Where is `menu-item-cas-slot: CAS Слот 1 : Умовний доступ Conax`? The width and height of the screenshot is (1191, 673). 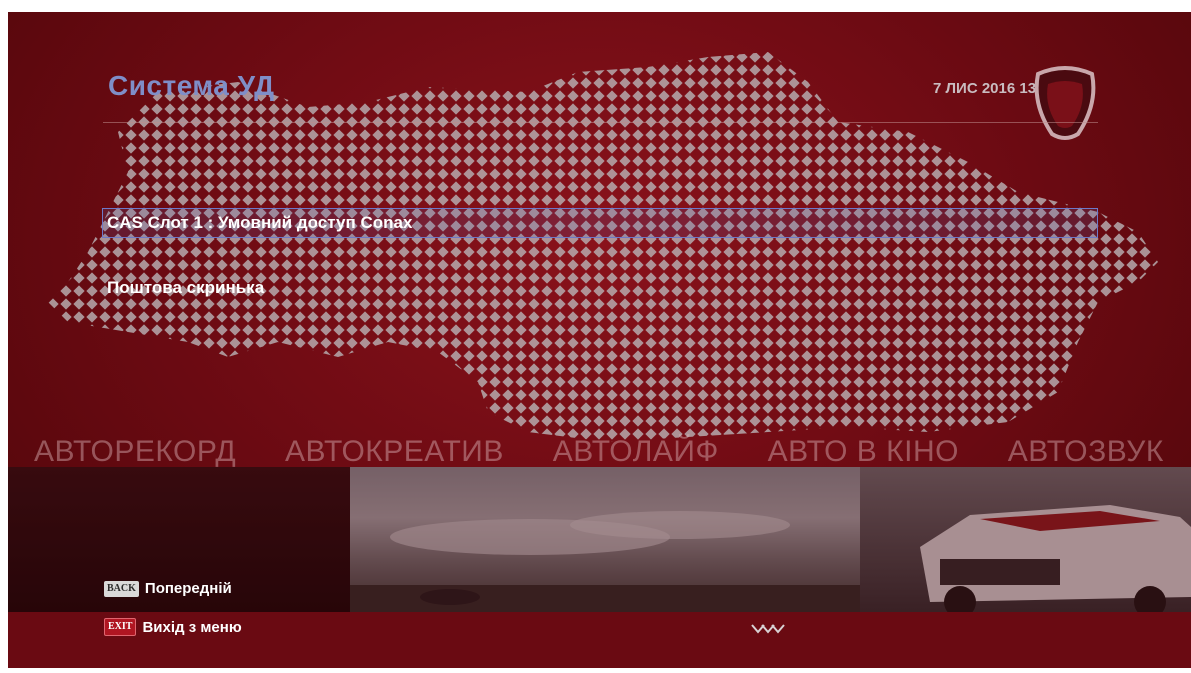 menu-item-cas-slot: CAS Слот 1 : Умовний доступ Conax is located at coordinates (600, 223).